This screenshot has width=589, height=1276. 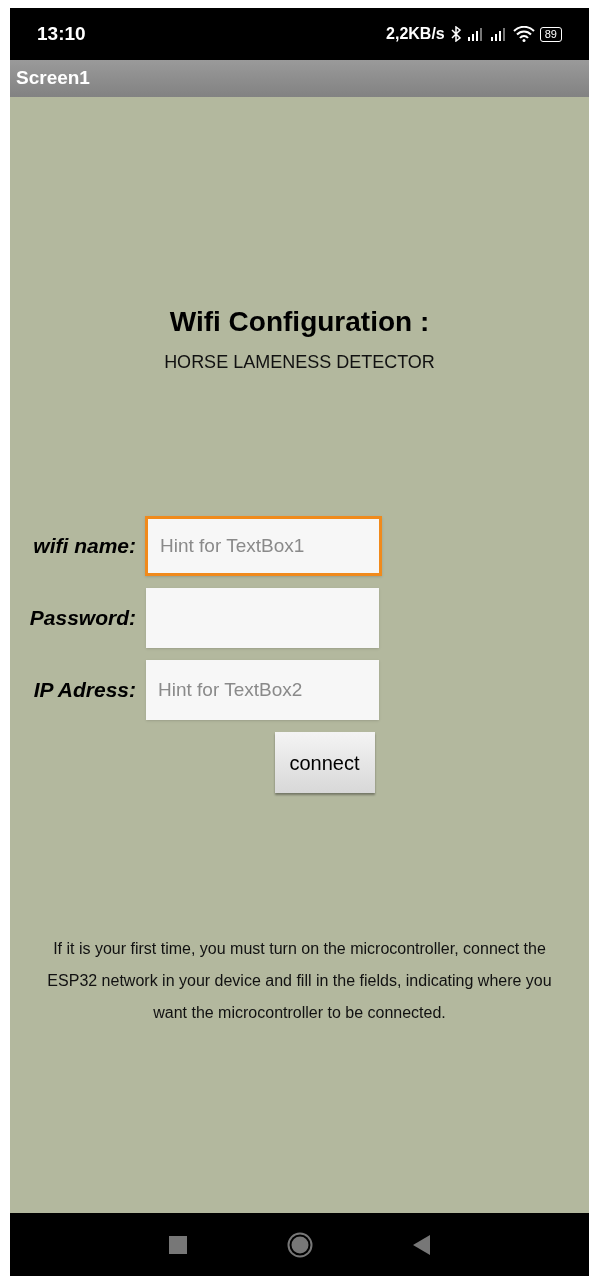 I want to click on connect-button: connect, so click(x=324, y=762).